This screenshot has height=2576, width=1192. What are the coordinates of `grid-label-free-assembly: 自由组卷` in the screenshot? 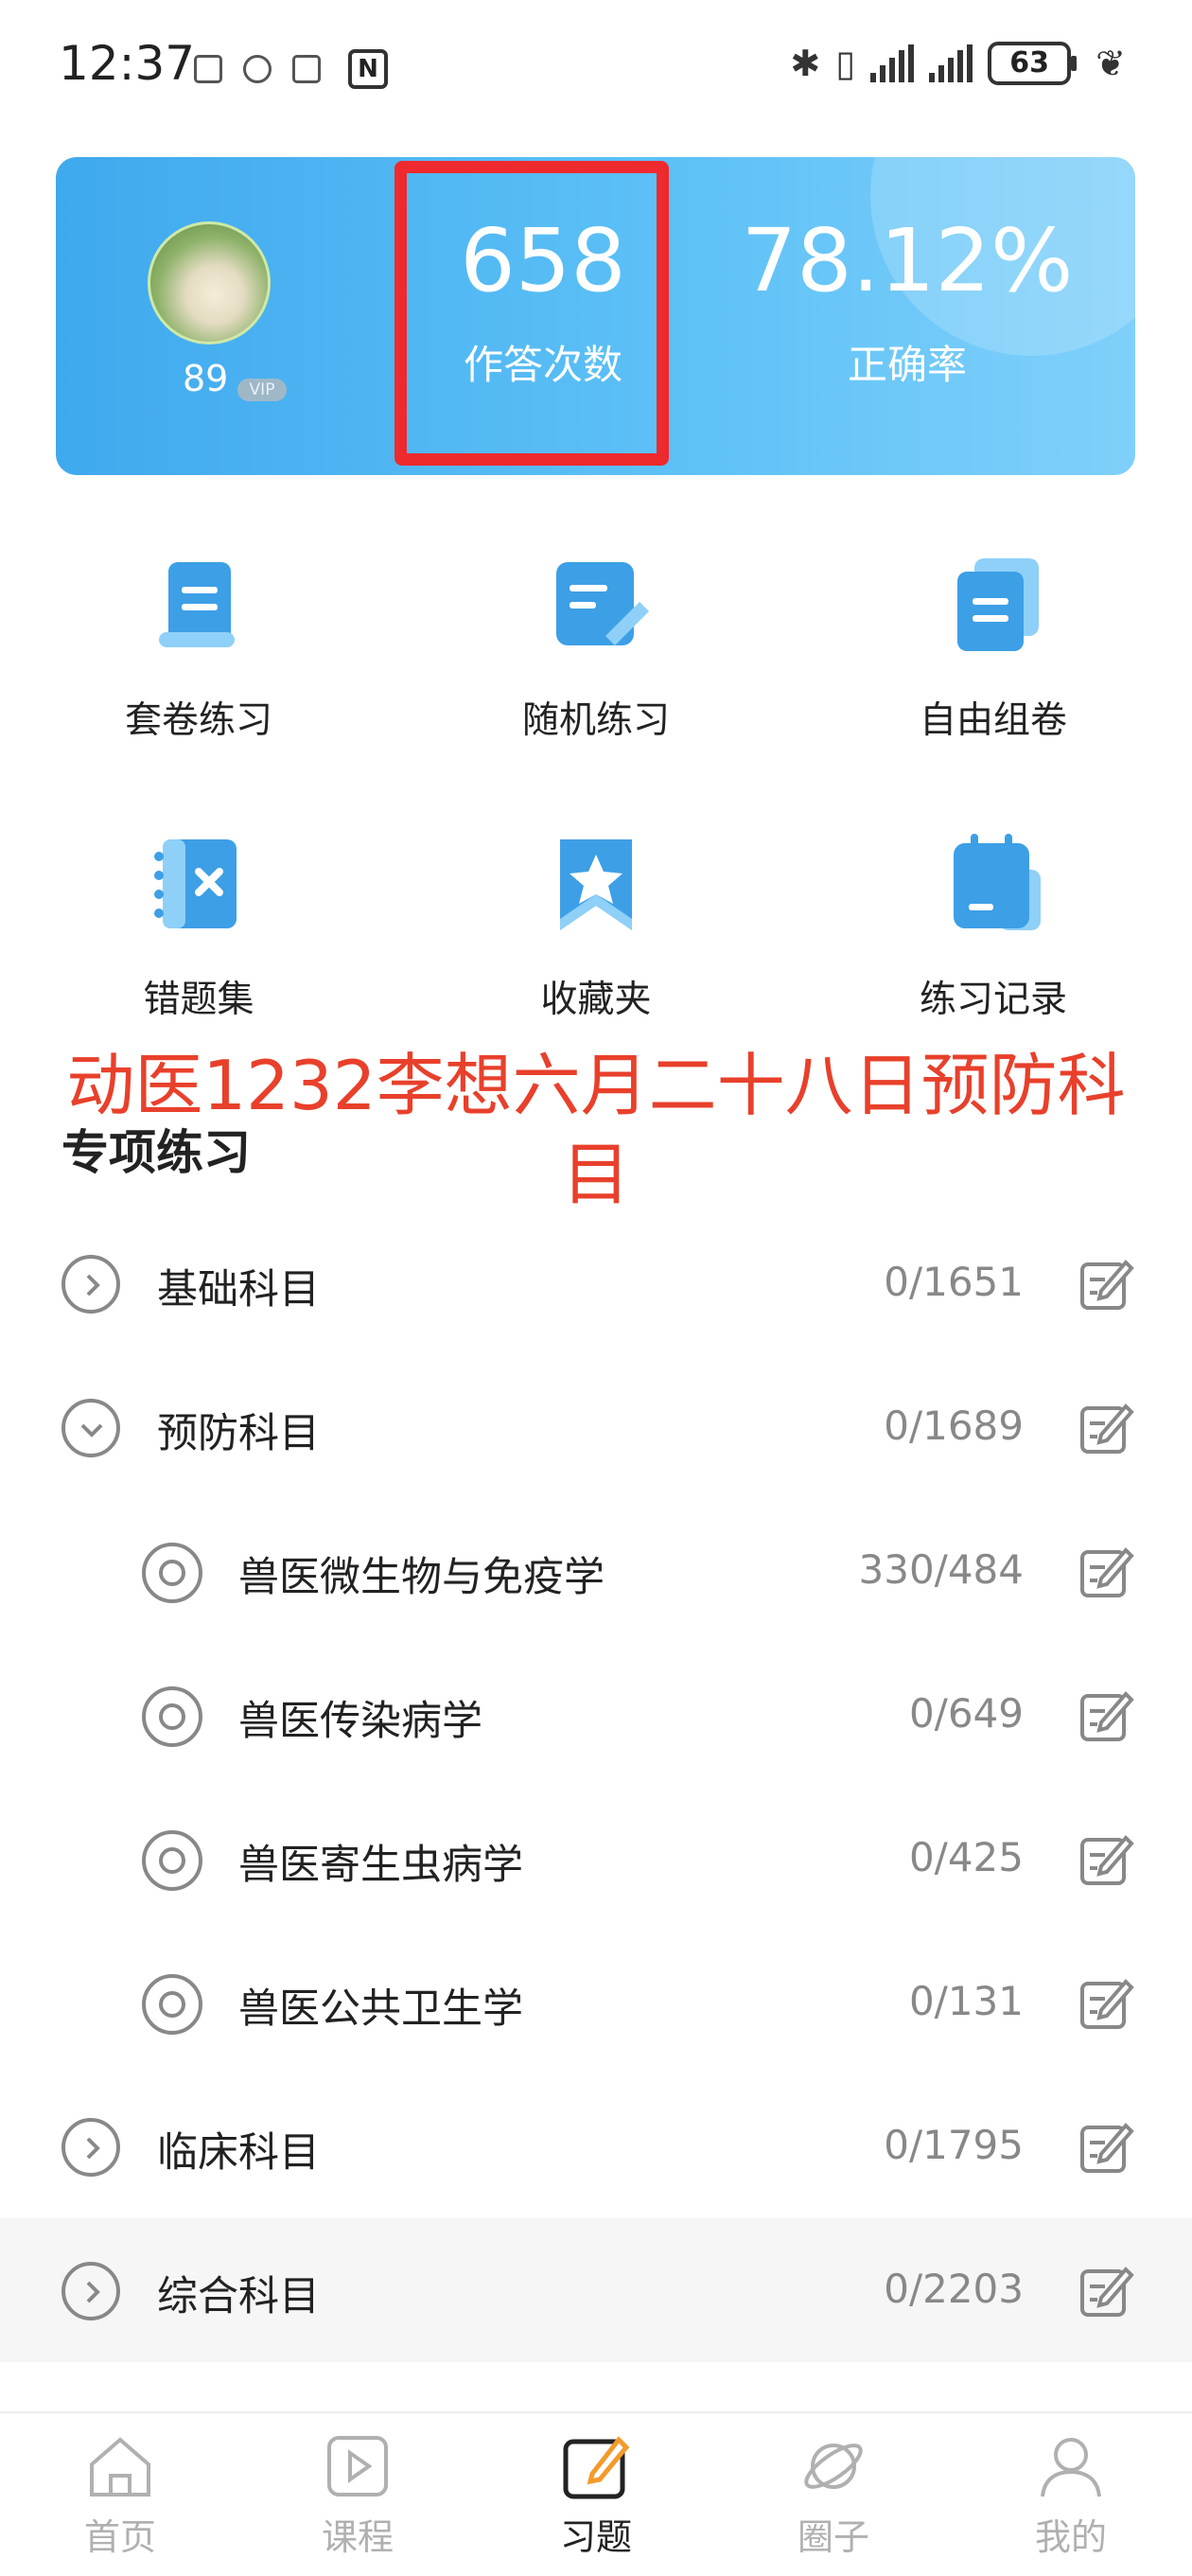 It's located at (993, 720).